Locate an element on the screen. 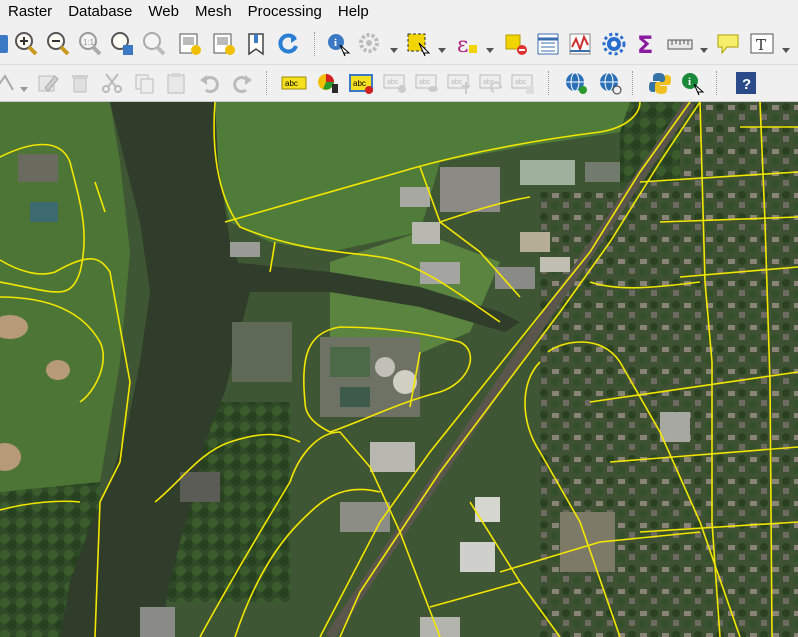 This screenshot has width=798, height=637. new-3d-map-view-icon is located at coordinates (224, 44).